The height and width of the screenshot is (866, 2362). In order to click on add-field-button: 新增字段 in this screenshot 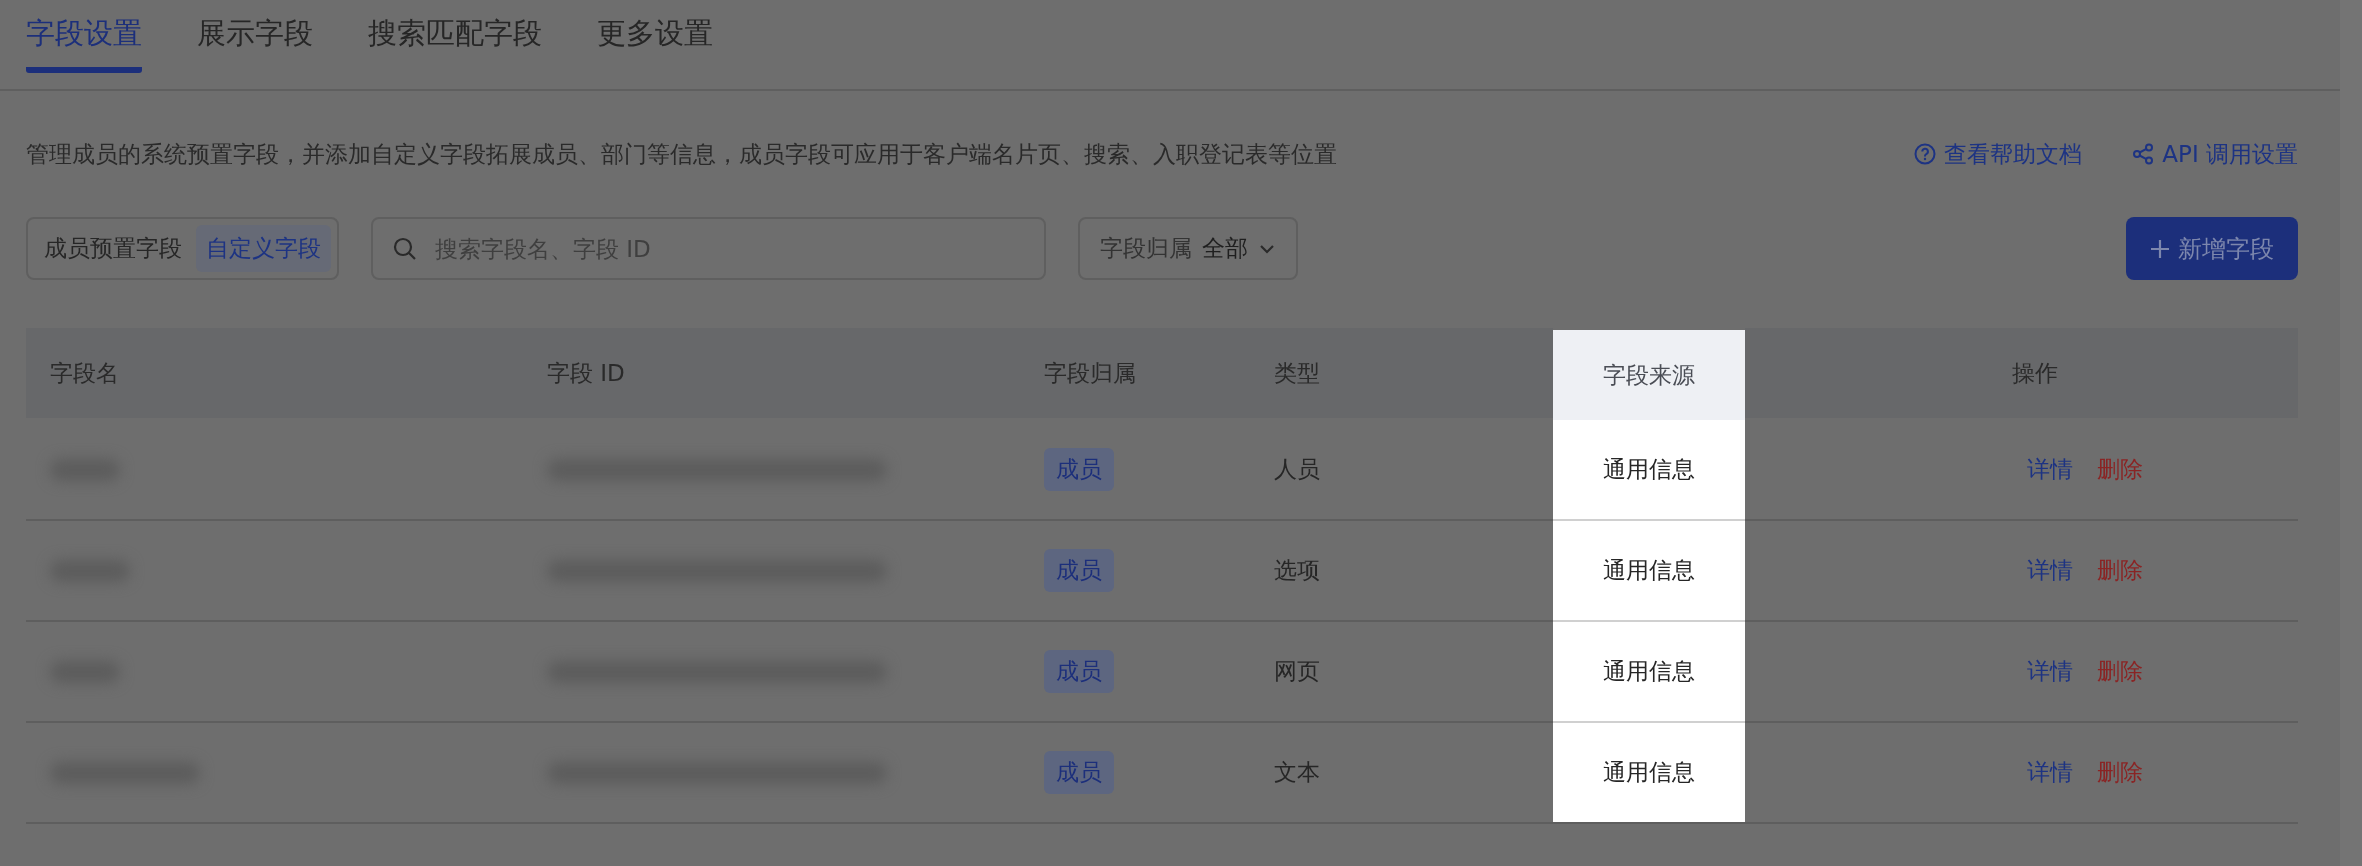, I will do `click(2212, 248)`.